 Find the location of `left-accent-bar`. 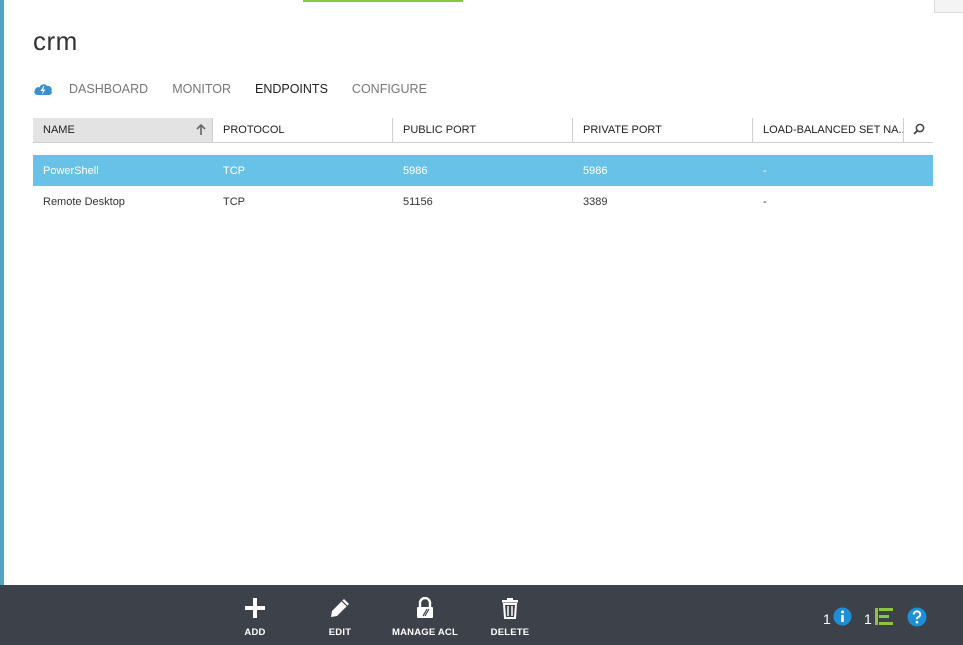

left-accent-bar is located at coordinates (2, 292).